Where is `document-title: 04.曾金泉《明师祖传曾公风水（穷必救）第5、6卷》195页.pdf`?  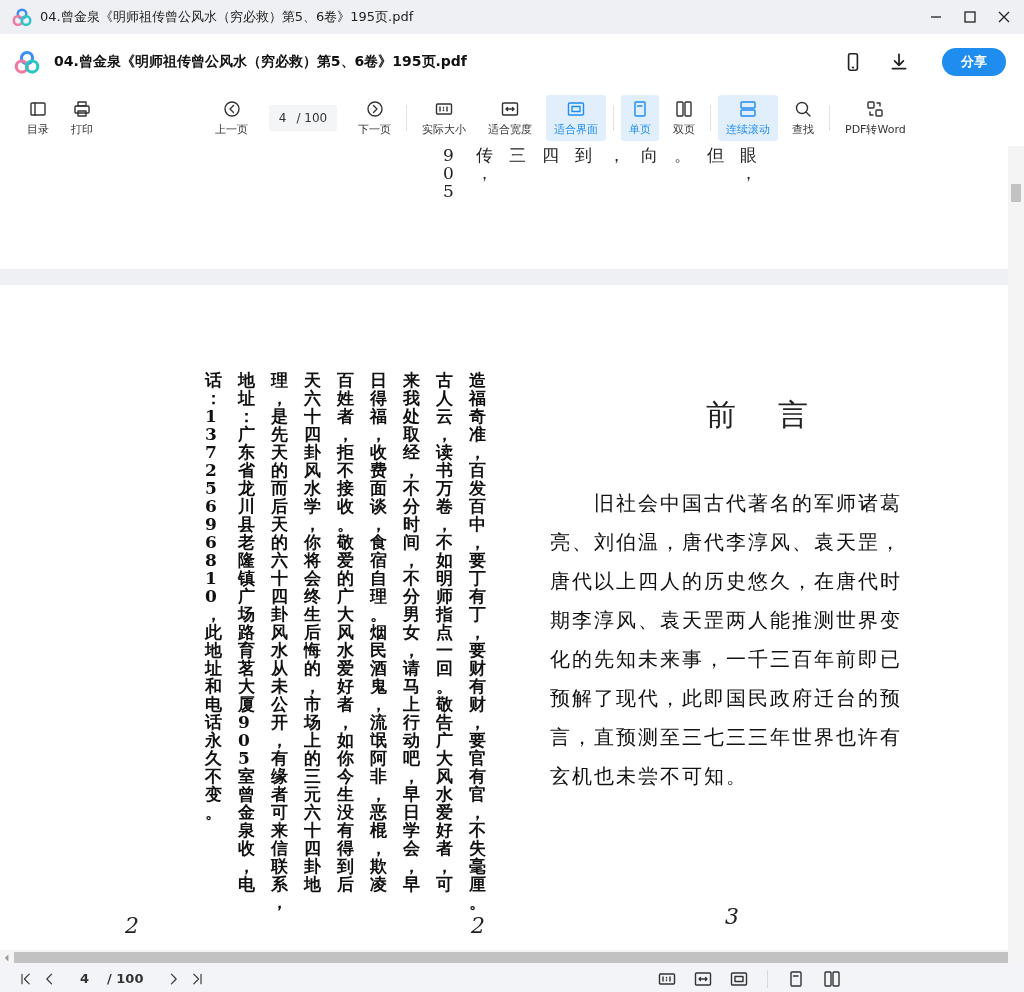 document-title: 04.曾金泉《明师祖传曾公风水（穷必救）第5、6卷》195页.pdf is located at coordinates (260, 62).